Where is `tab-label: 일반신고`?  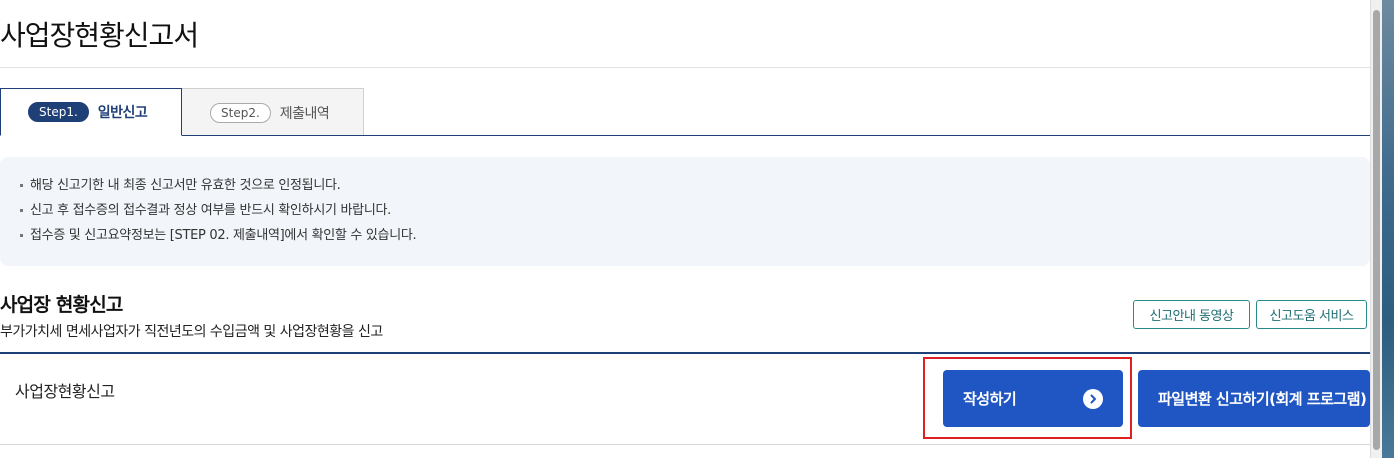 tab-label: 일반신고 is located at coordinates (122, 113).